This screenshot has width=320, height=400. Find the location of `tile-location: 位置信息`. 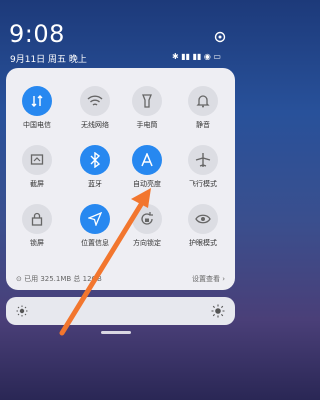

tile-location: 位置信息 is located at coordinates (95, 226).